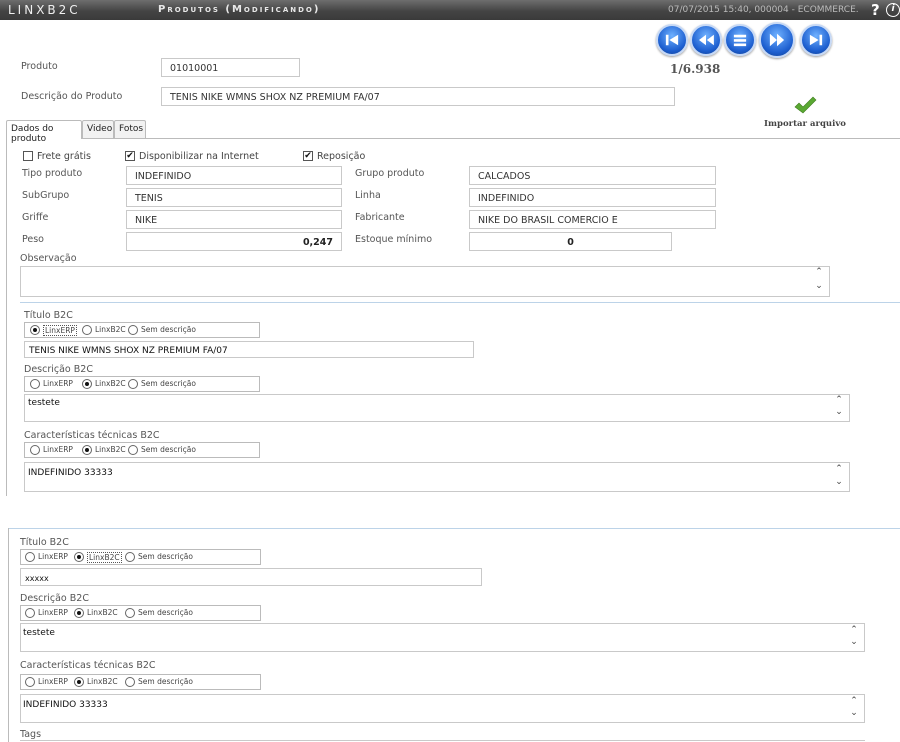  I want to click on subgrupo-label: SubGrupo, so click(46, 195).